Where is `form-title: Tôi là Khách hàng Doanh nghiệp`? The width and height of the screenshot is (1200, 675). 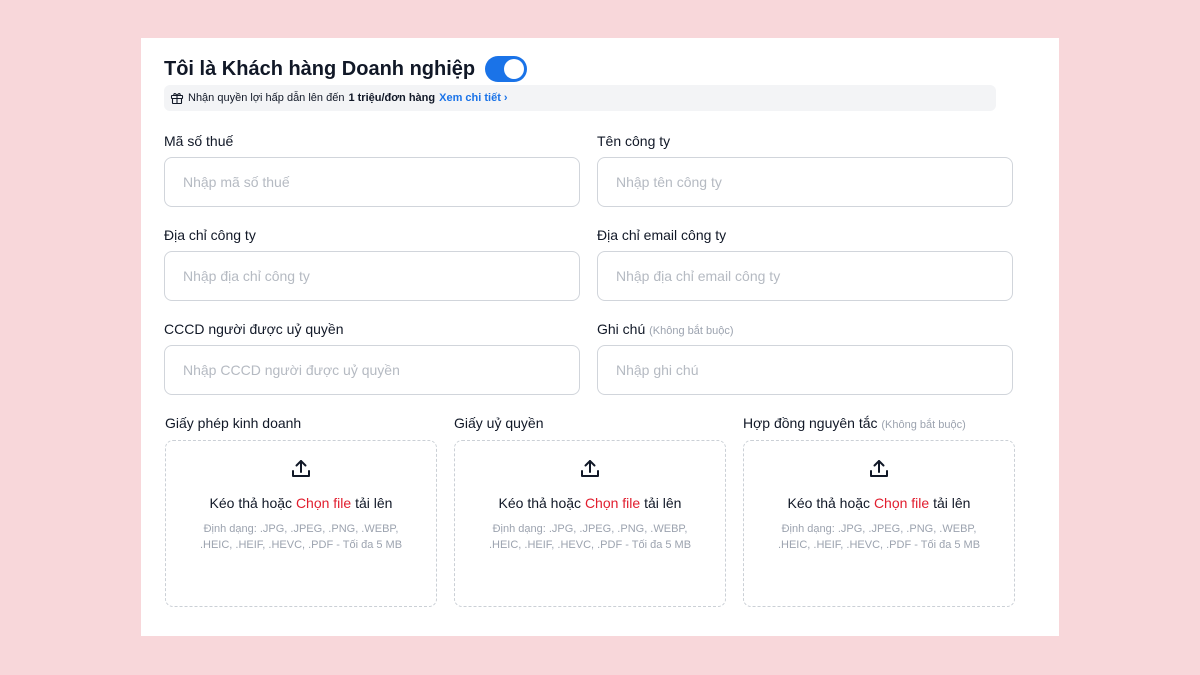
form-title: Tôi là Khách hàng Doanh nghiệp is located at coordinates (320, 68).